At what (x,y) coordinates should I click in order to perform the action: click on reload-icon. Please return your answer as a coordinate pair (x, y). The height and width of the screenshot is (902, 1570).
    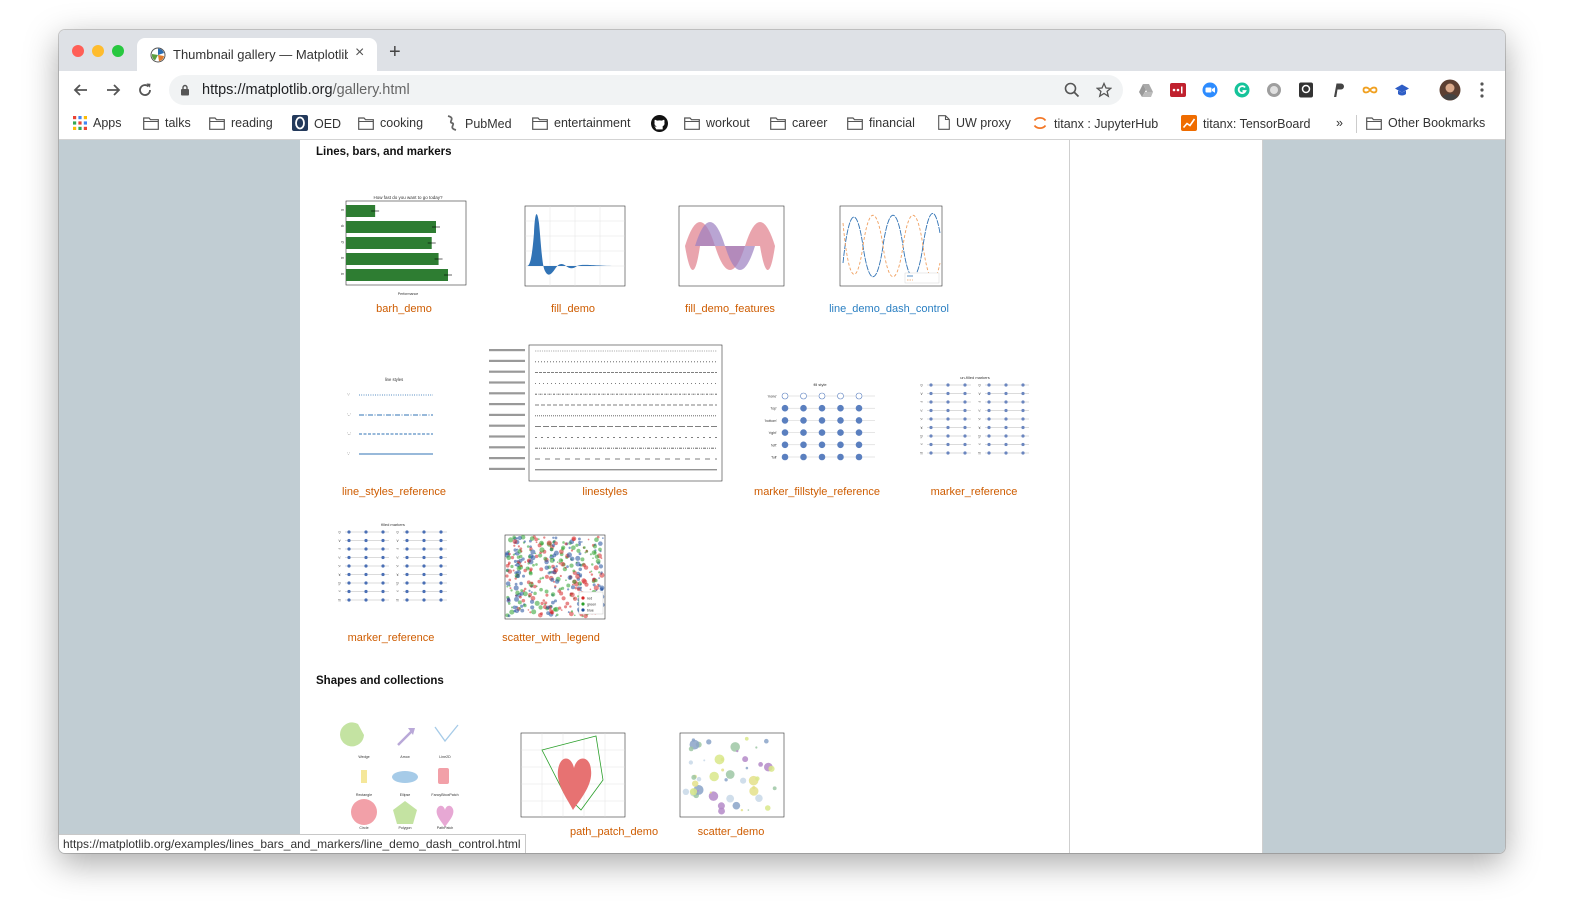
    Looking at the image, I should click on (145, 90).